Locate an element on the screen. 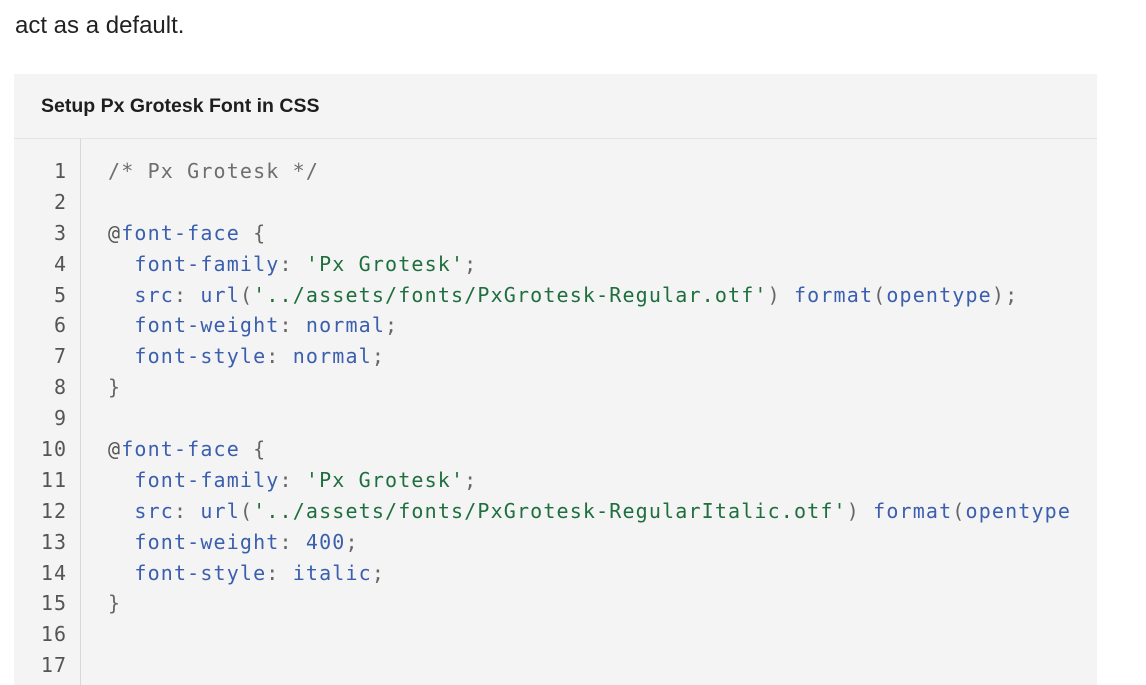 The width and height of the screenshot is (1146, 685). code-text: font-weight: 400; is located at coordinates (233, 542).